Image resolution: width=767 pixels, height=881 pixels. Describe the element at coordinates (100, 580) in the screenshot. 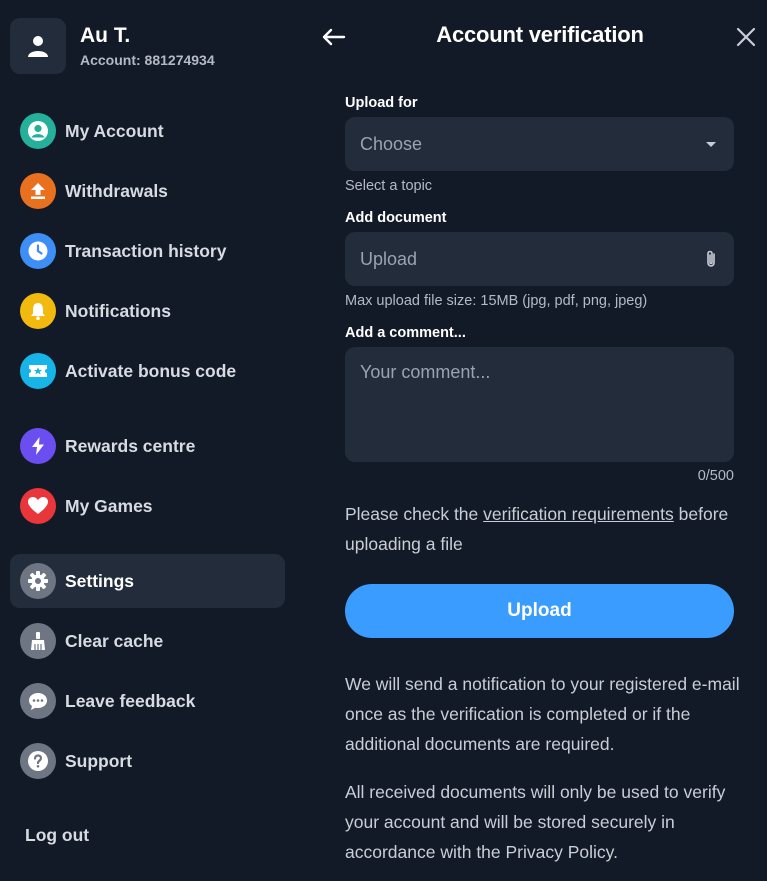

I see `sidebar-item-label: Settings` at that location.